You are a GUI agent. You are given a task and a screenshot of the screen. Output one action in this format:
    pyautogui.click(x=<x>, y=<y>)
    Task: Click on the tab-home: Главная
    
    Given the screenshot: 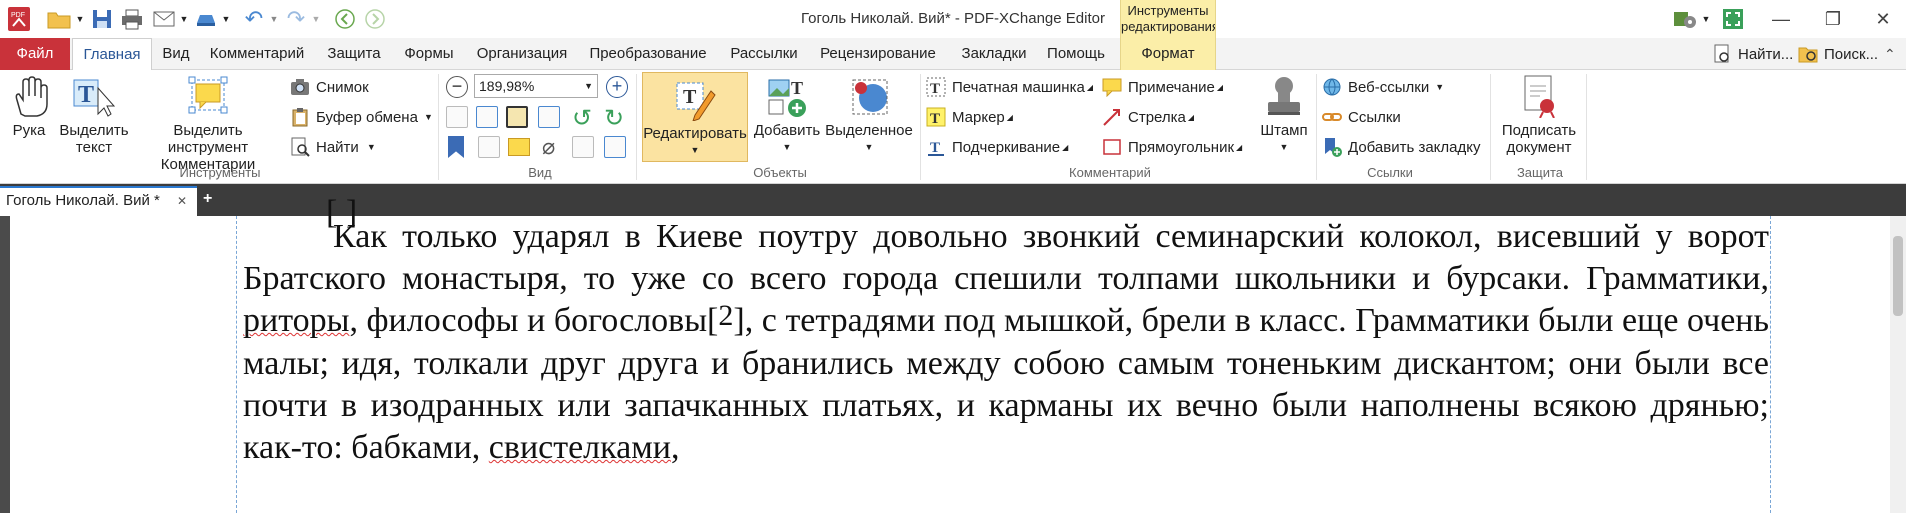 What is the action you would take?
    pyautogui.click(x=112, y=54)
    